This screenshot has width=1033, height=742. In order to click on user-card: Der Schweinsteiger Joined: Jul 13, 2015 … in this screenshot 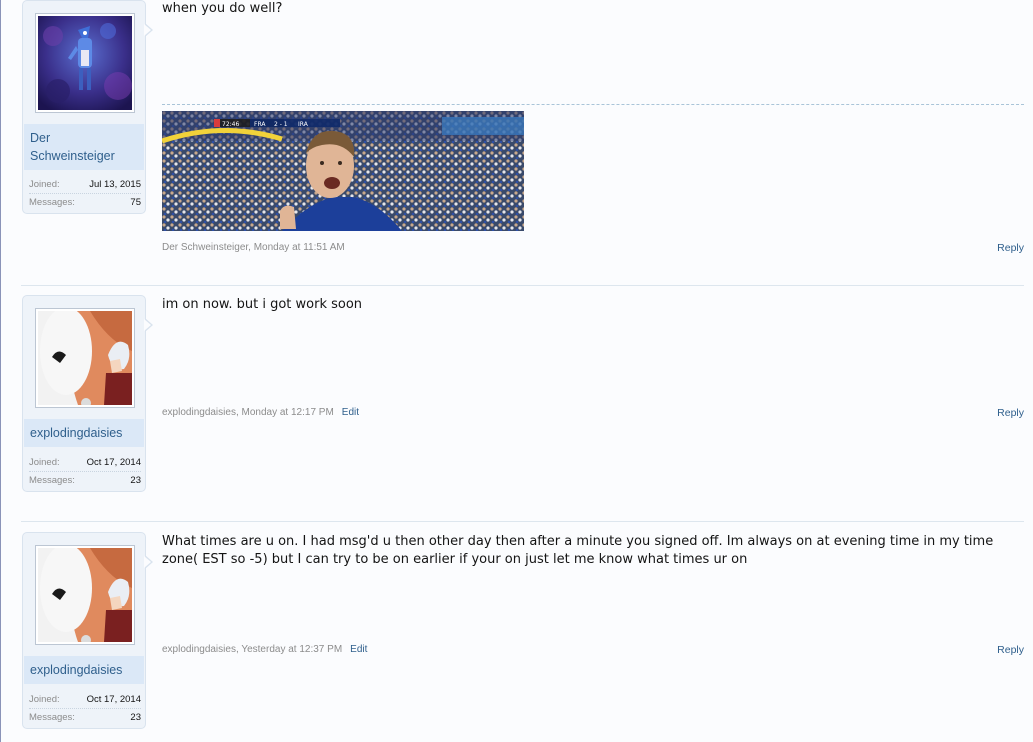, I will do `click(87, 107)`.